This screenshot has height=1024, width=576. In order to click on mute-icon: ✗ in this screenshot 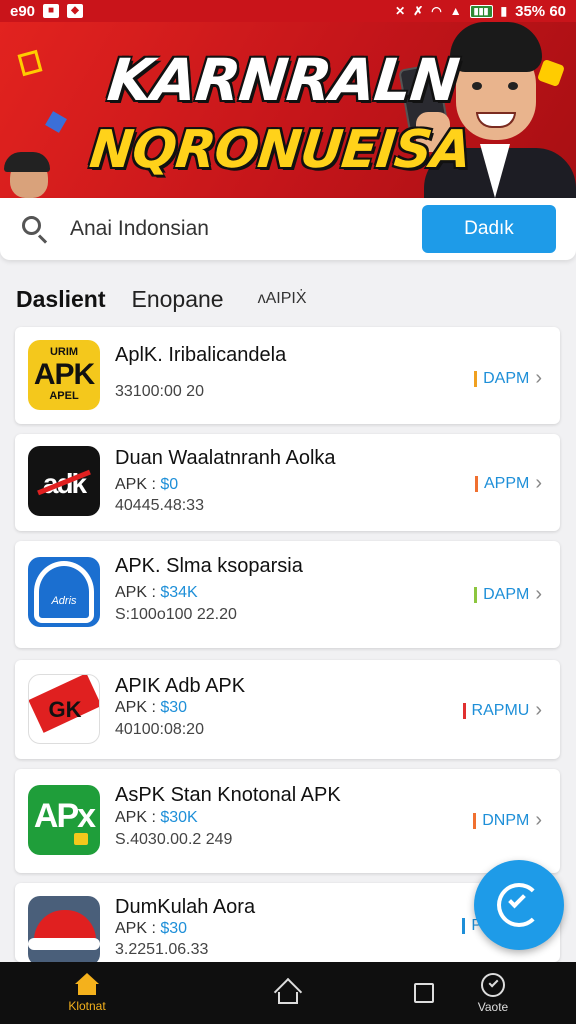, I will do `click(418, 11)`.